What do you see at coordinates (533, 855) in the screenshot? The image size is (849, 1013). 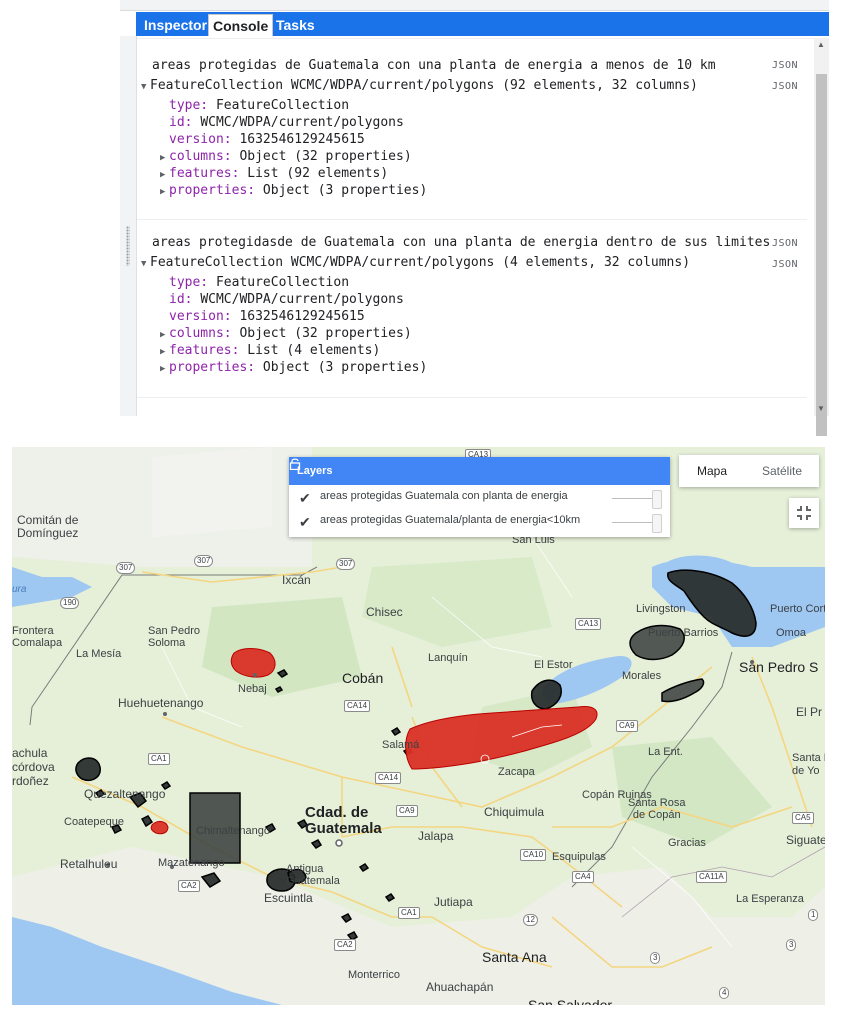 I see `road-shield: CA10` at bounding box center [533, 855].